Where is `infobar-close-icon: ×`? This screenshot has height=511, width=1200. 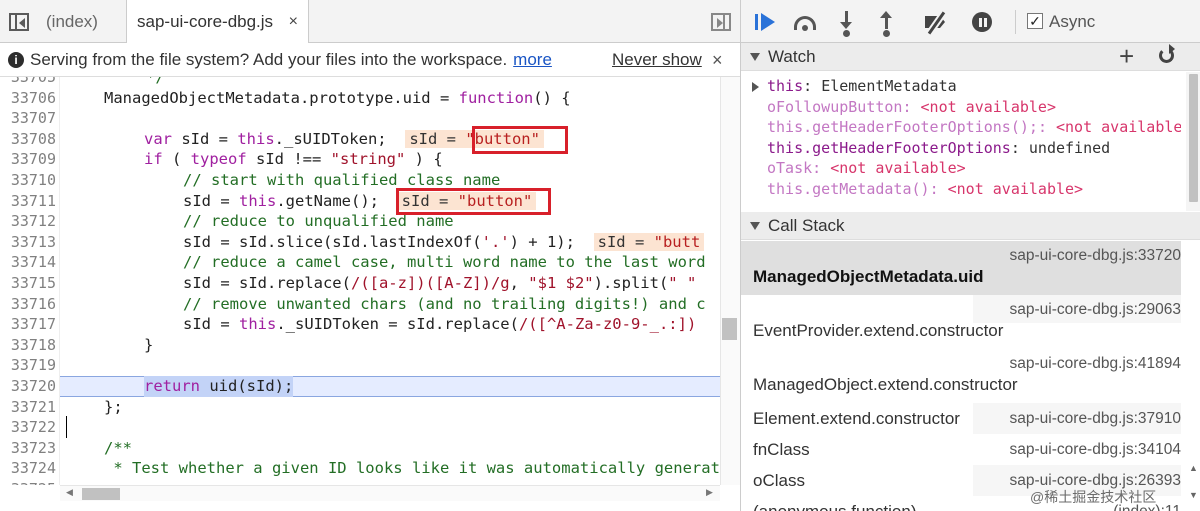
infobar-close-icon: × is located at coordinates (717, 60).